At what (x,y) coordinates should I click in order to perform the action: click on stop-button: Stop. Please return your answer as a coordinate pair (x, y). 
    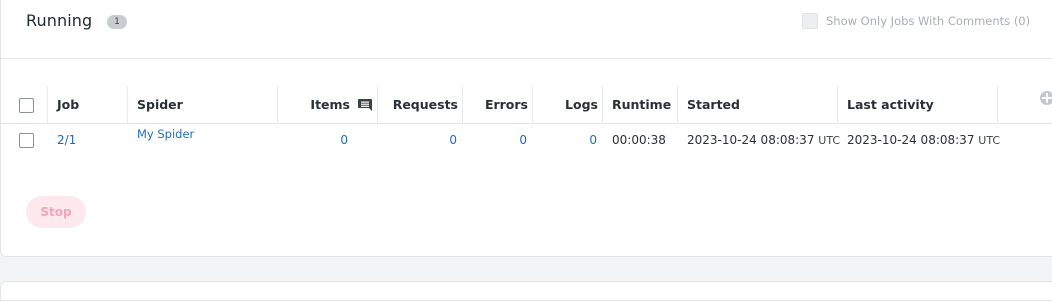
    Looking at the image, I should click on (56, 212).